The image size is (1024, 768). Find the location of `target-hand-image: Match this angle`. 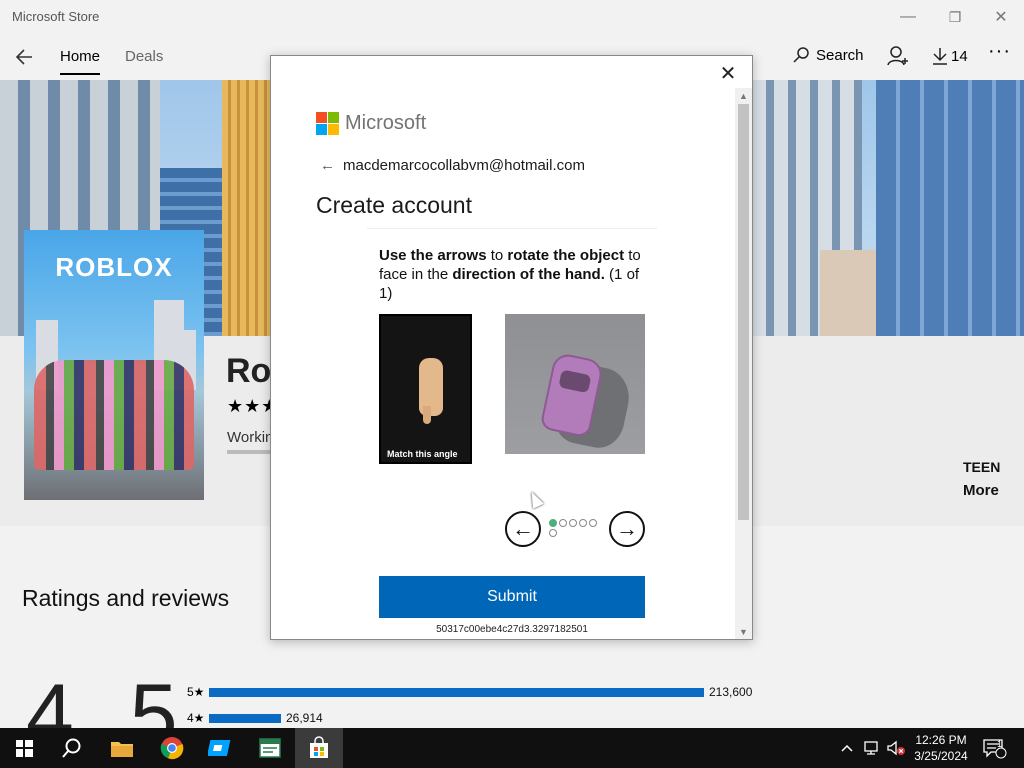

target-hand-image: Match this angle is located at coordinates (425, 389).